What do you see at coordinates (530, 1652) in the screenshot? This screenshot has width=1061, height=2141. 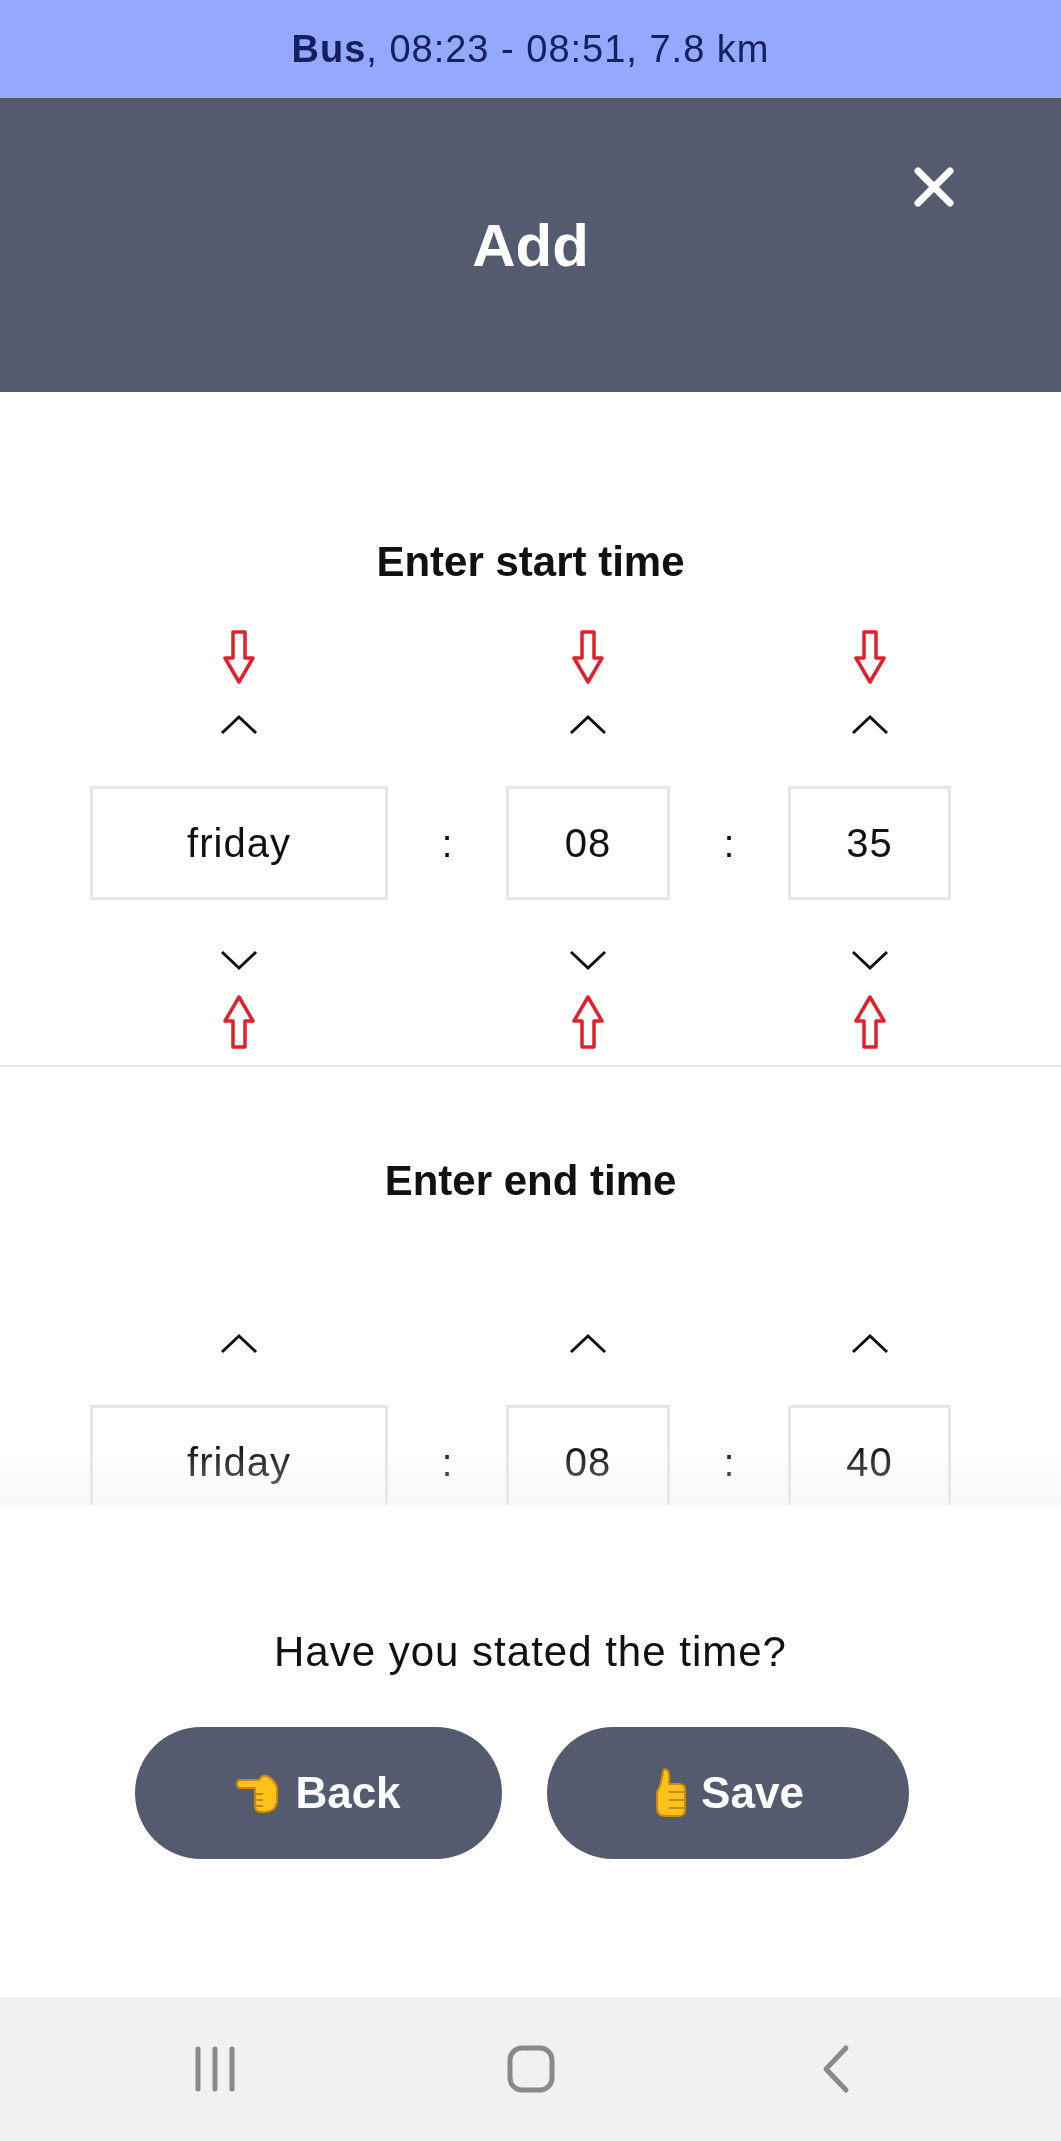 I see `confirm-question: Have you stated the time?` at bounding box center [530, 1652].